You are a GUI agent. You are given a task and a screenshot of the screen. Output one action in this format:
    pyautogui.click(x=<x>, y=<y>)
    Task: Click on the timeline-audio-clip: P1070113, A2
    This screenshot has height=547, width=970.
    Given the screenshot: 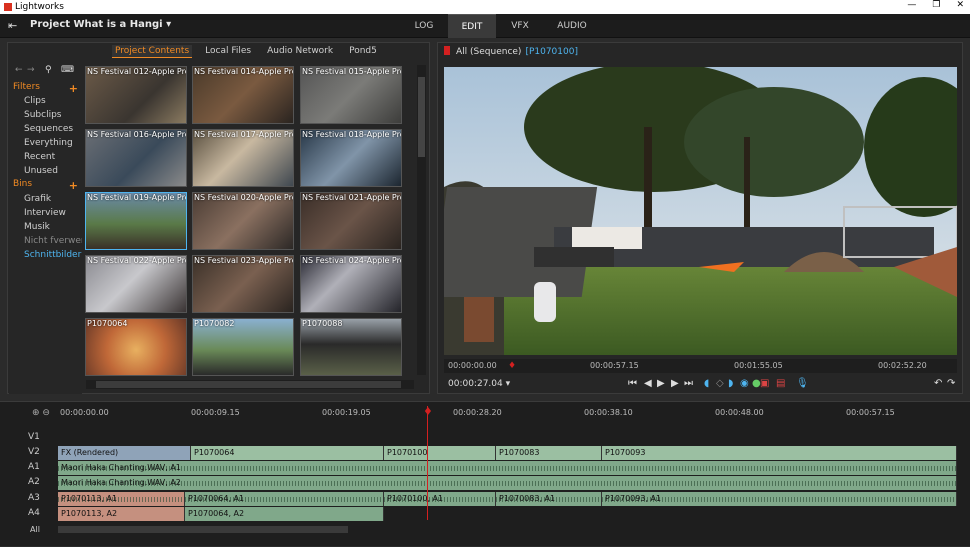 What is the action you would take?
    pyautogui.click(x=121, y=514)
    